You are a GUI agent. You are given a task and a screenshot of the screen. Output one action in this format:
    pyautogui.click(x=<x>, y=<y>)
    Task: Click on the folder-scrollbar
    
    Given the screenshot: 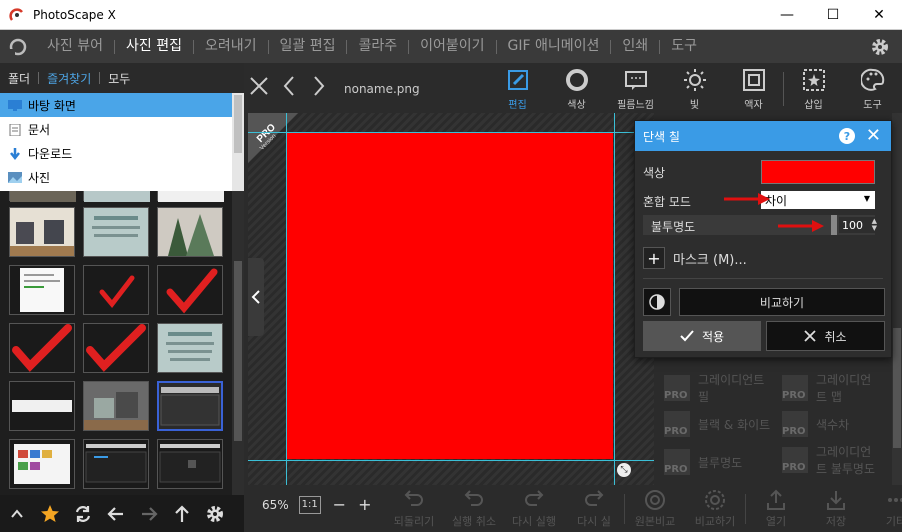 What is the action you would take?
    pyautogui.click(x=238, y=142)
    